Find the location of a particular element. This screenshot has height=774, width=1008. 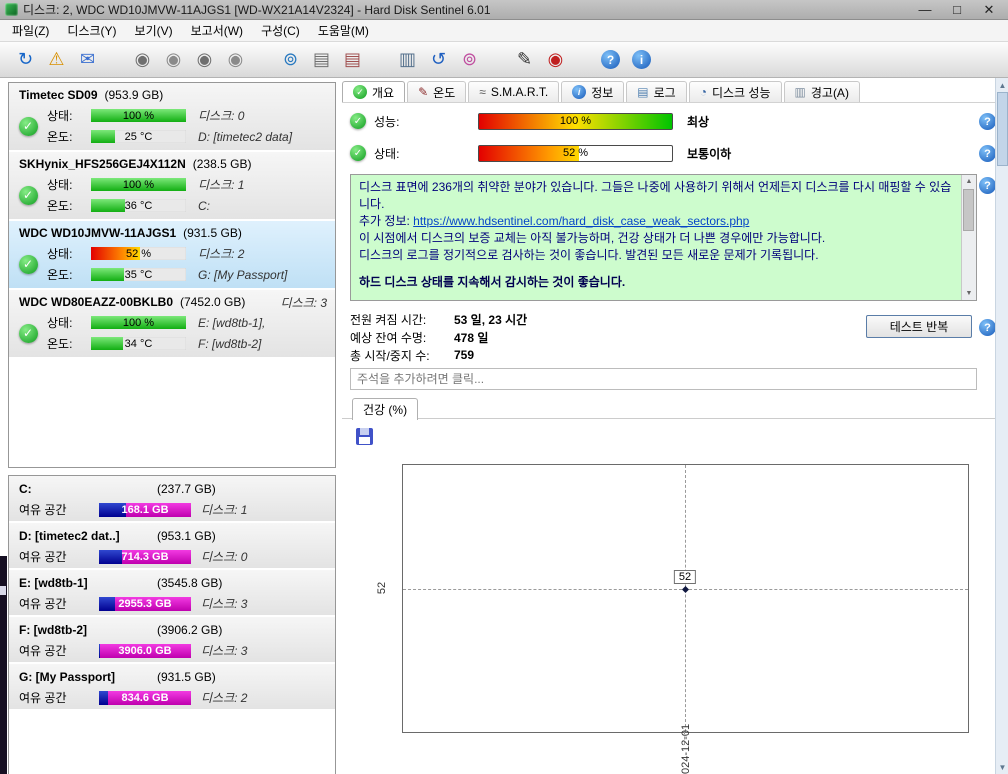

menu-report: 보고서(W) is located at coordinates (217, 30).